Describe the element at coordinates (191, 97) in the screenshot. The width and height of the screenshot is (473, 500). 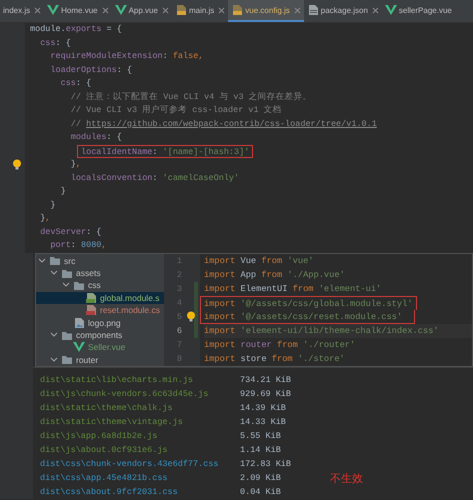
I see `code-line: // 注意：以下配置在 Vue CLI v4 与 v3 之间存在差异。` at that location.